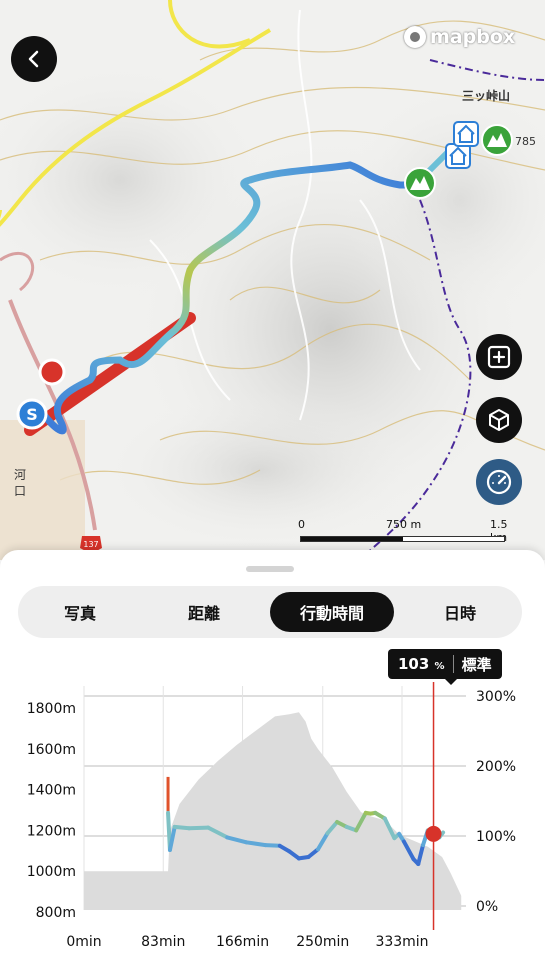  Describe the element at coordinates (487, 907) in the screenshot. I see `y-right-tick: 0%` at that location.